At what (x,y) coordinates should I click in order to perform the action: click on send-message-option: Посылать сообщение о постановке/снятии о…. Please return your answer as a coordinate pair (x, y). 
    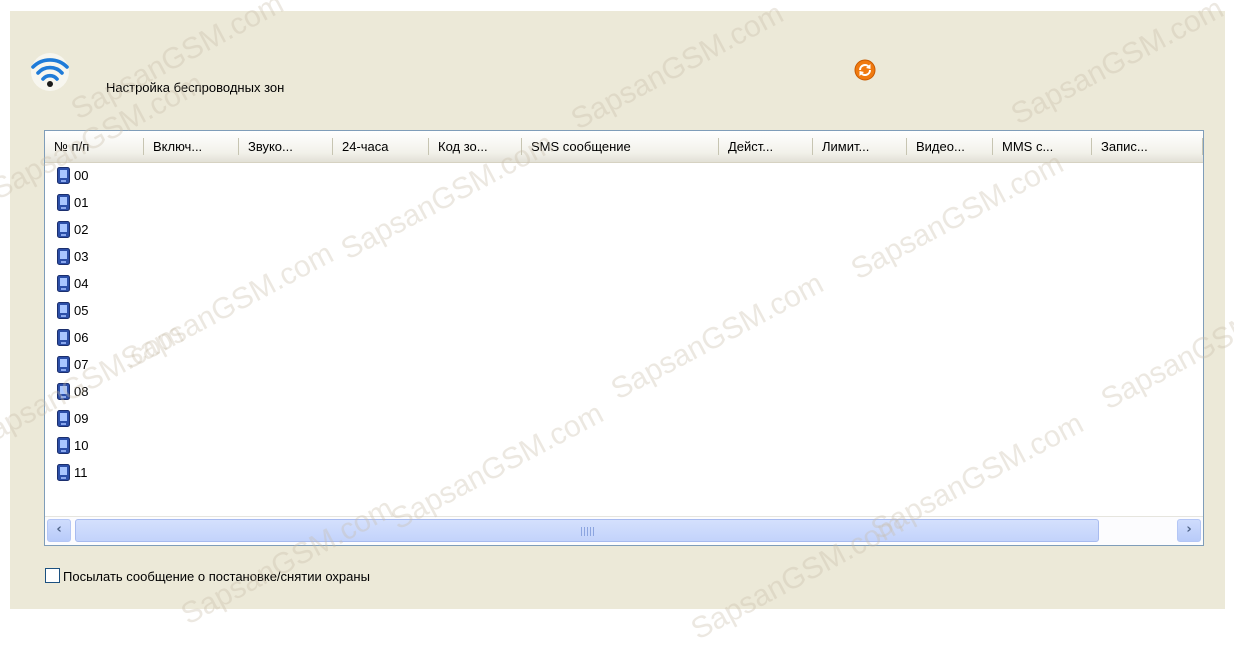
    Looking at the image, I should click on (207, 577).